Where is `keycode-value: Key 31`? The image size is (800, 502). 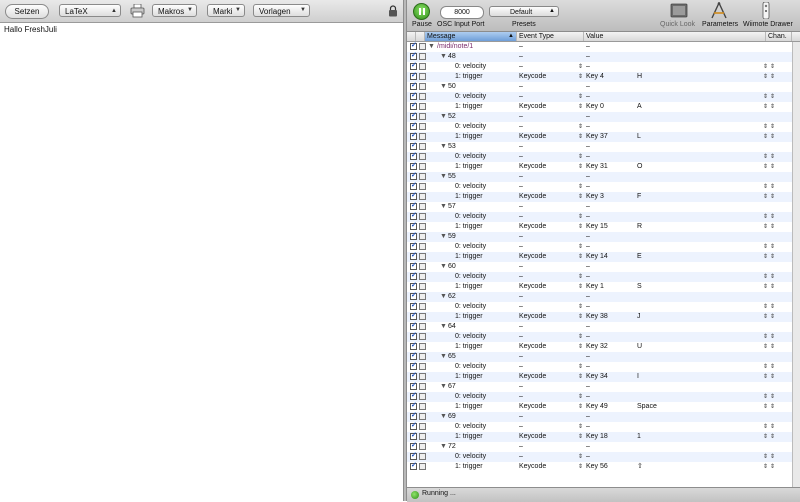 keycode-value: Key 31 is located at coordinates (597, 167).